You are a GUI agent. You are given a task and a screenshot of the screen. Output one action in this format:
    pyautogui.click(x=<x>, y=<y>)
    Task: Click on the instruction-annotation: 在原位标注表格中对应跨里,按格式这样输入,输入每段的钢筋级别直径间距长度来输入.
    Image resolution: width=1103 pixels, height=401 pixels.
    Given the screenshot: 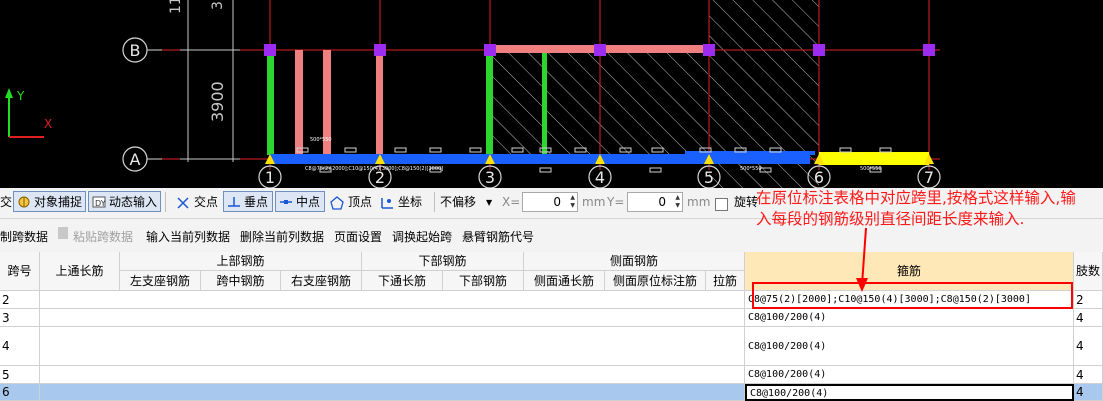 What is the action you would take?
    pyautogui.click(x=916, y=208)
    